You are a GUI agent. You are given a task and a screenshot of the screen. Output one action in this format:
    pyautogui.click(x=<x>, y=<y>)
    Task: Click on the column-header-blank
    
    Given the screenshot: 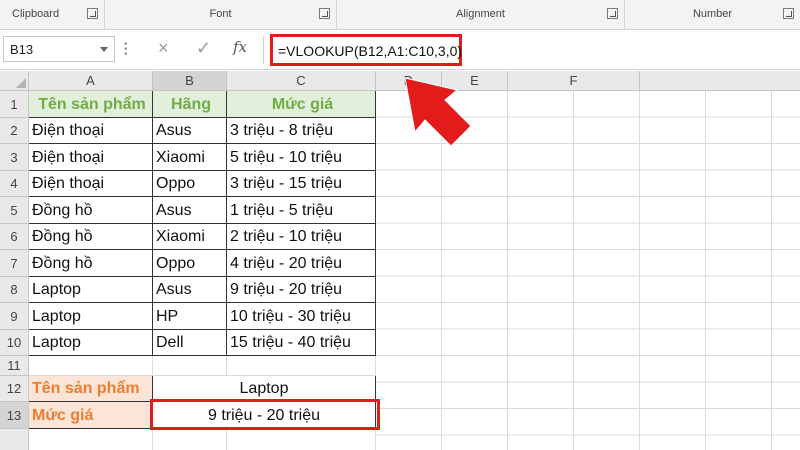 What is the action you would take?
    pyautogui.click(x=720, y=81)
    